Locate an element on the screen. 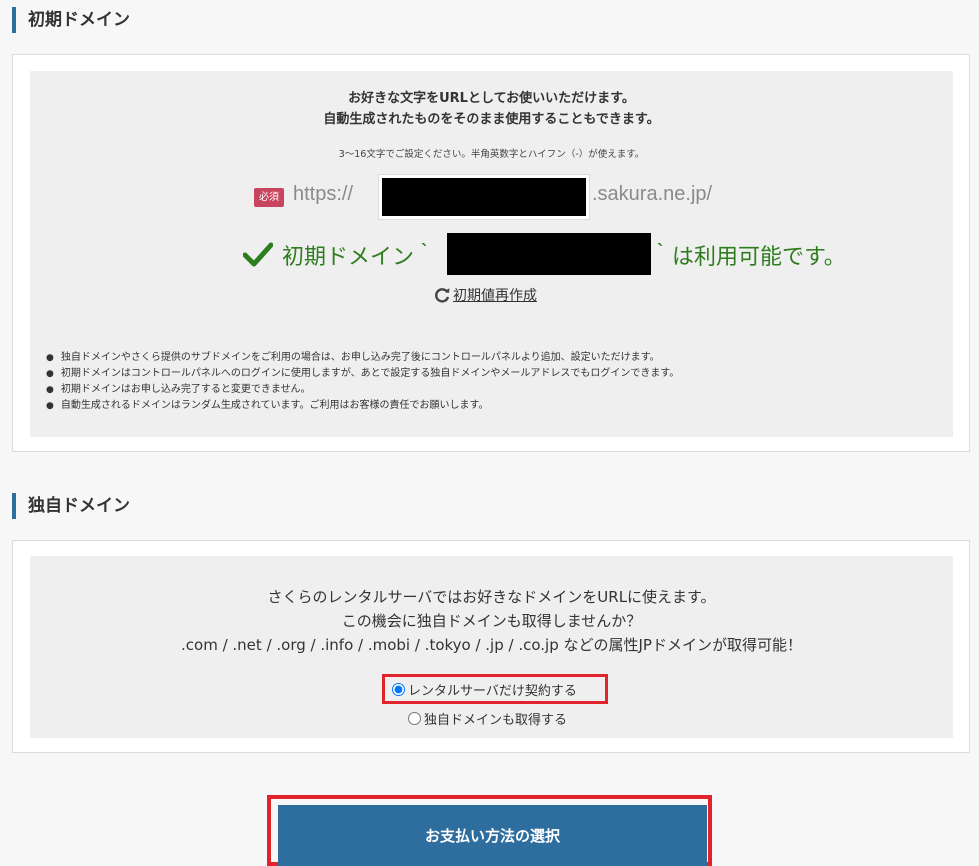 The height and width of the screenshot is (866, 979). availability-prefix: 初期ドメイン｀ is located at coordinates (359, 257).